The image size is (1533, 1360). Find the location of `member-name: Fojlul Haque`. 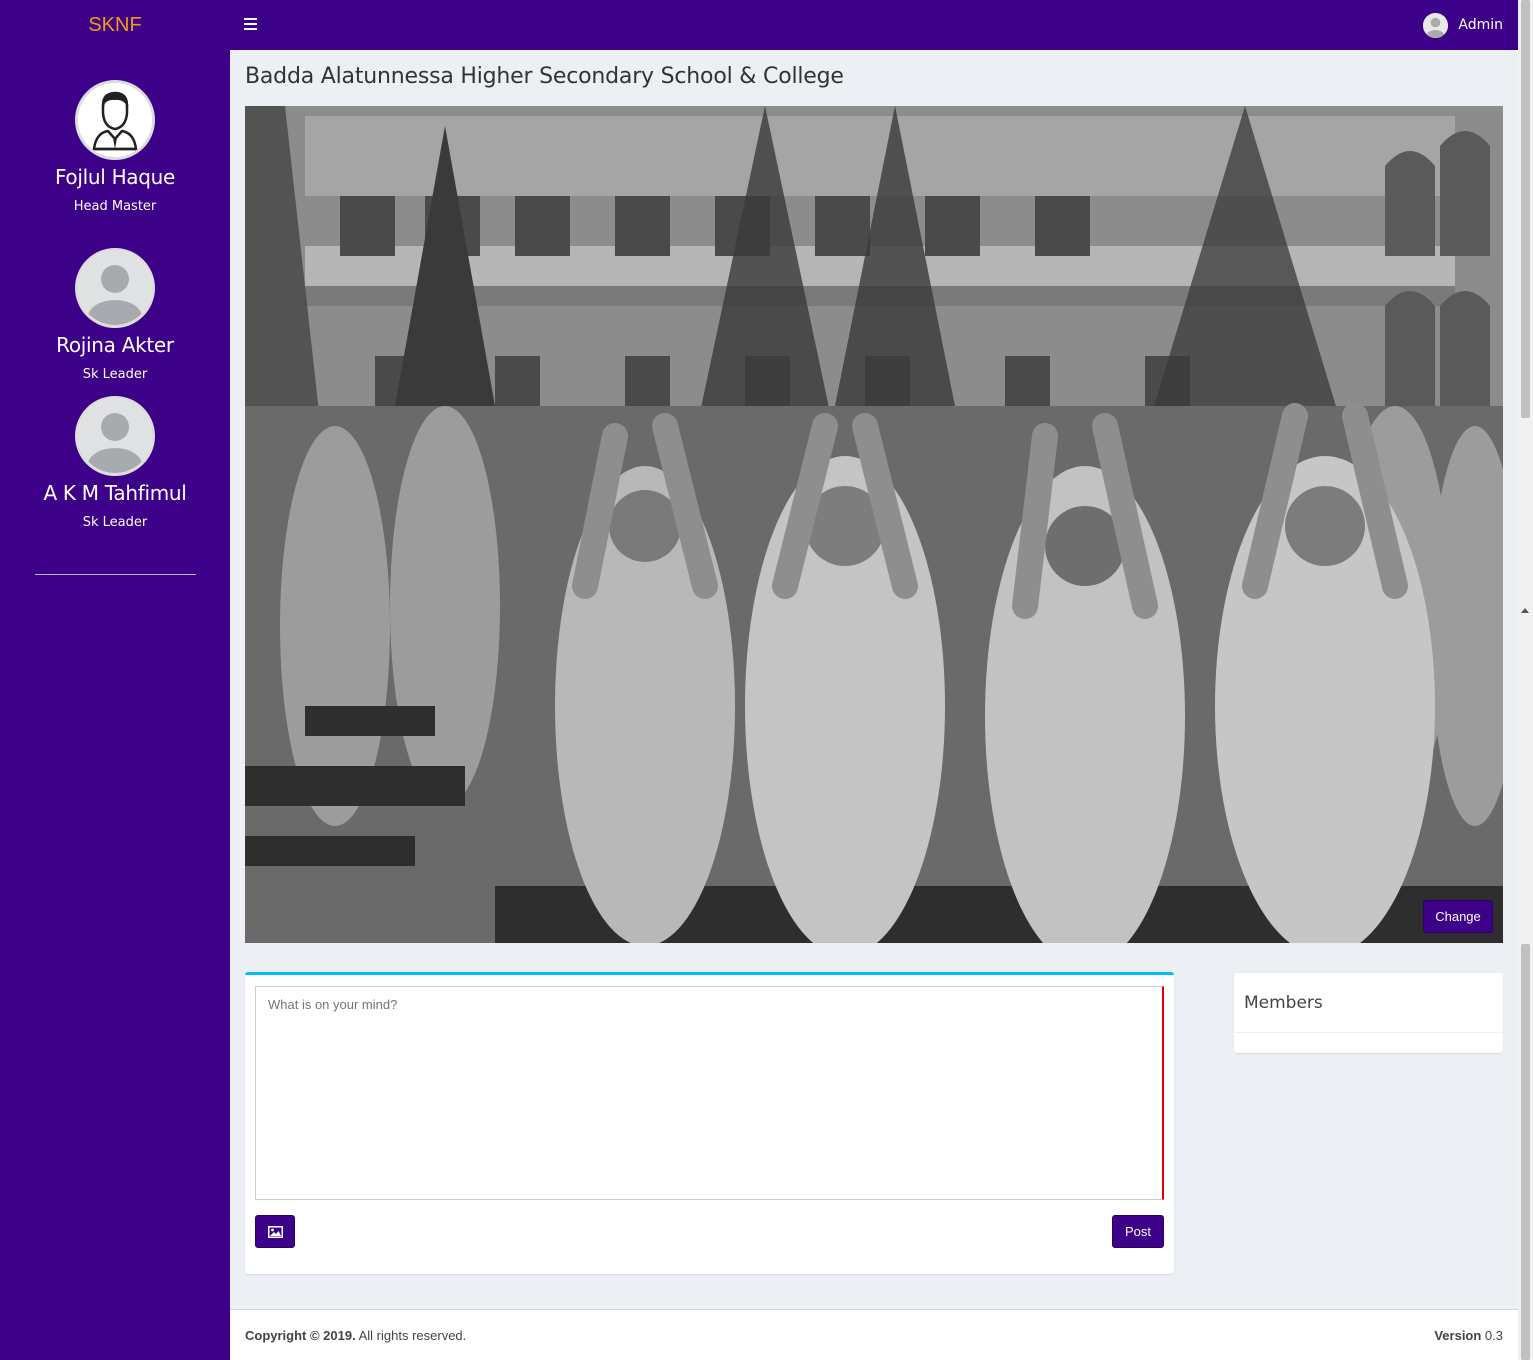

member-name: Fojlul Haque is located at coordinates (115, 177).